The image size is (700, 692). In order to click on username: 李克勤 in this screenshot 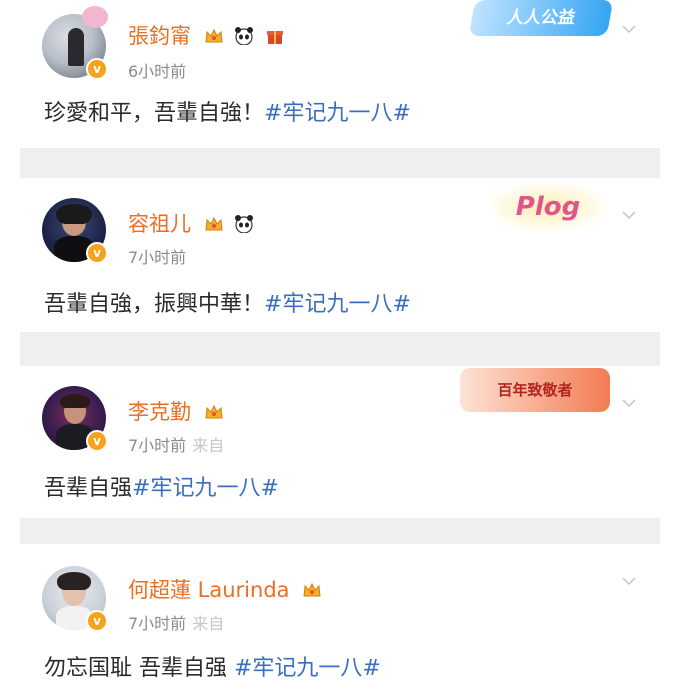, I will do `click(176, 411)`.